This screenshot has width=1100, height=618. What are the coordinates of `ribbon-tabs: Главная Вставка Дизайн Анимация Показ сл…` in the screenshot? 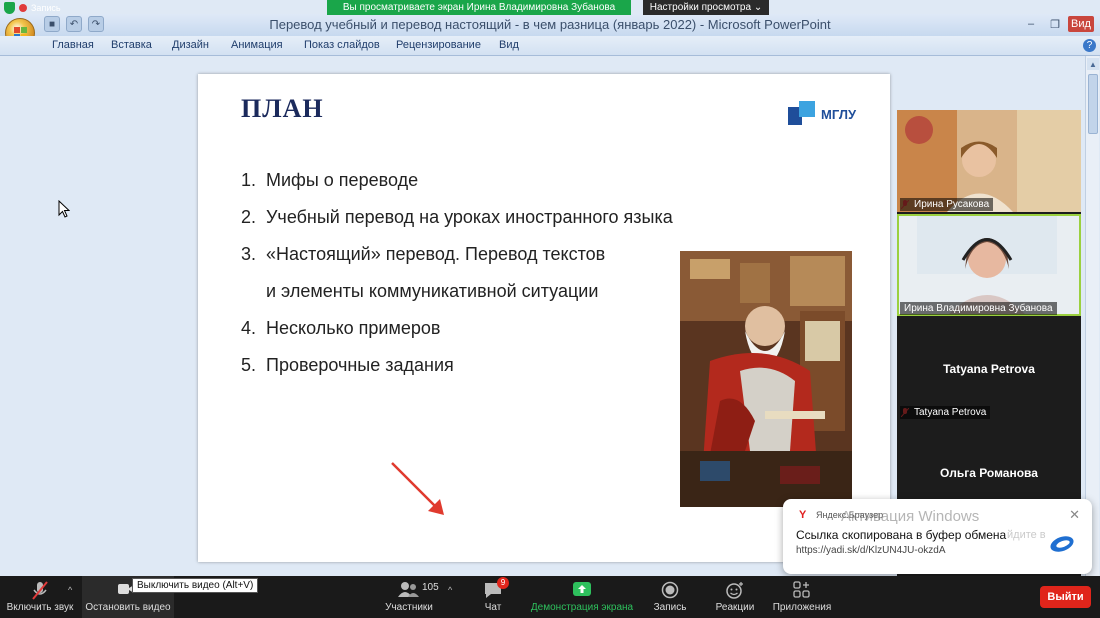 It's located at (550, 46).